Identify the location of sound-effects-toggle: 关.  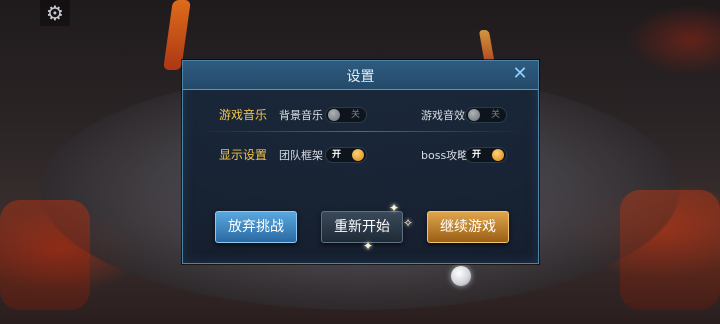
(486, 115).